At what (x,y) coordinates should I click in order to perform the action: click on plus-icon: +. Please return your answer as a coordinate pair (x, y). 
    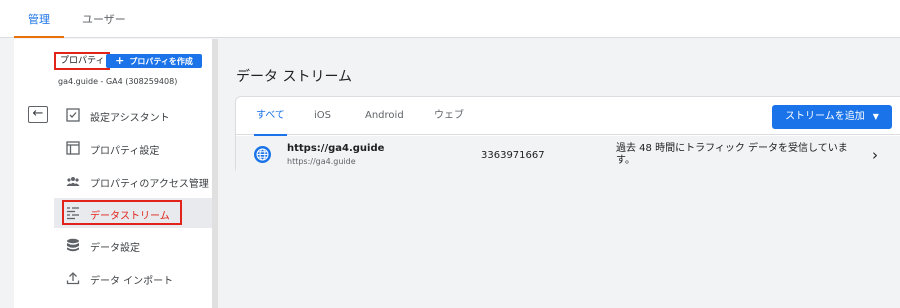
    Looking at the image, I should click on (120, 60).